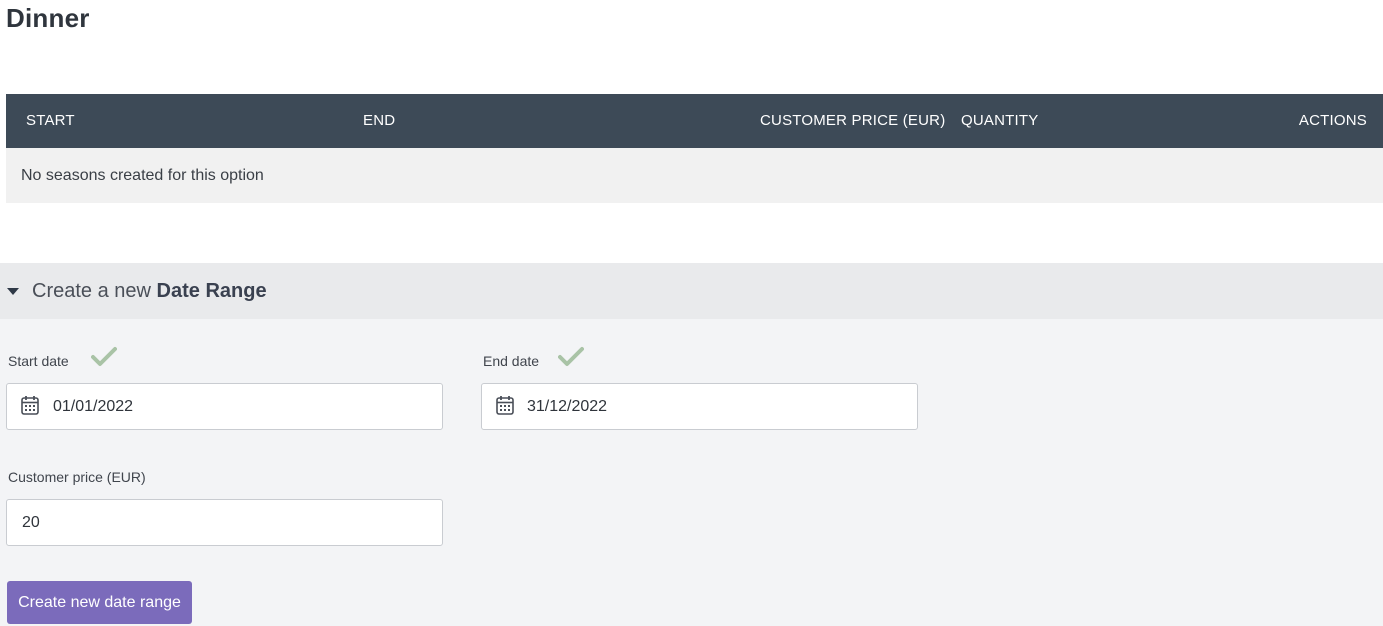 Image resolution: width=1383 pixels, height=626 pixels. What do you see at coordinates (77, 477) in the screenshot?
I see `customer-price-label: Customer price (EUR)` at bounding box center [77, 477].